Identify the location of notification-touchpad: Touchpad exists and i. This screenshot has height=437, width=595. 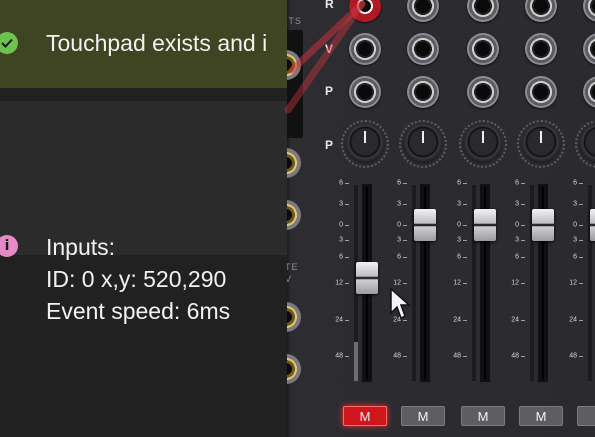
(143, 44).